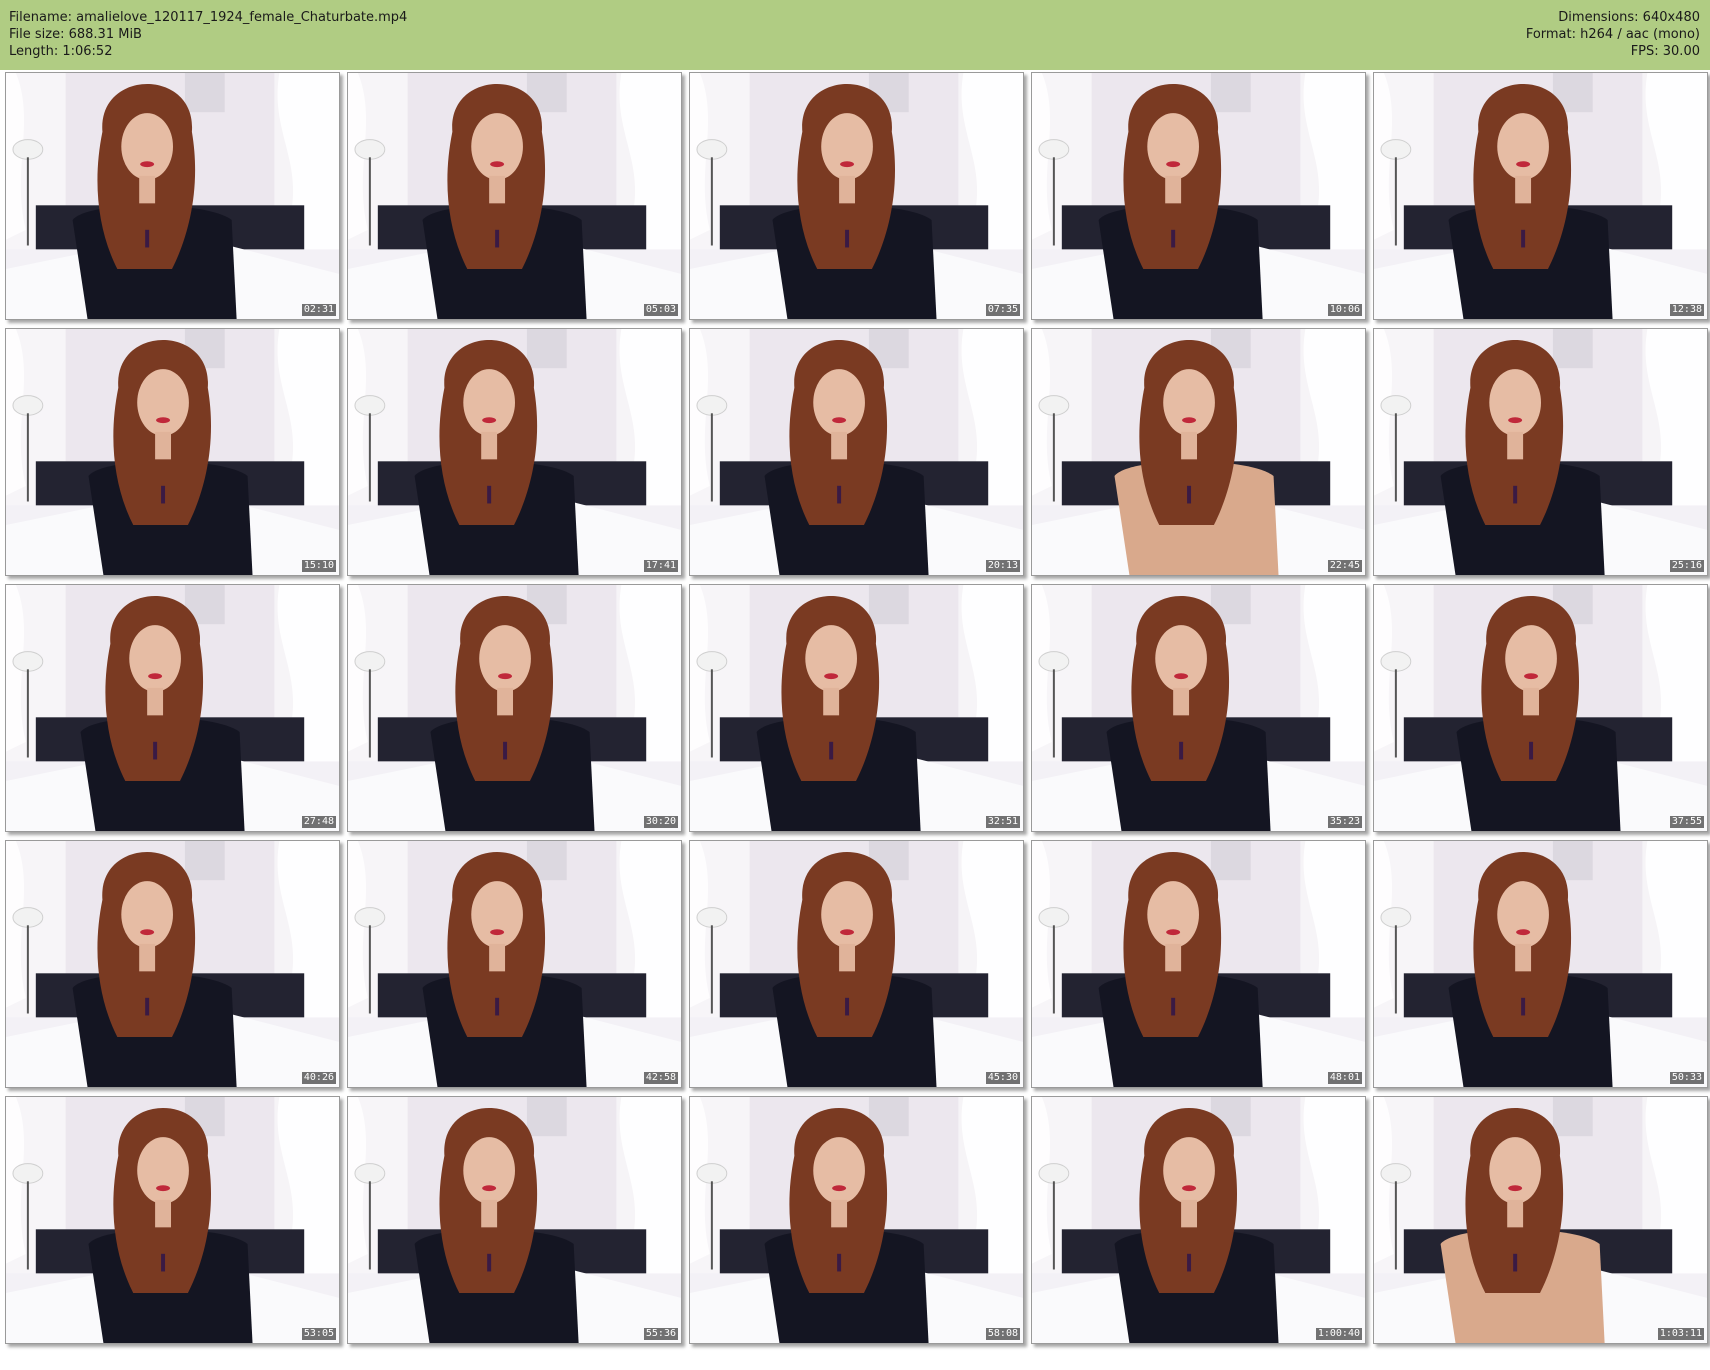 Image resolution: width=1710 pixels, height=1370 pixels. I want to click on thumbnail-timestamp: 53:05, so click(318, 1334).